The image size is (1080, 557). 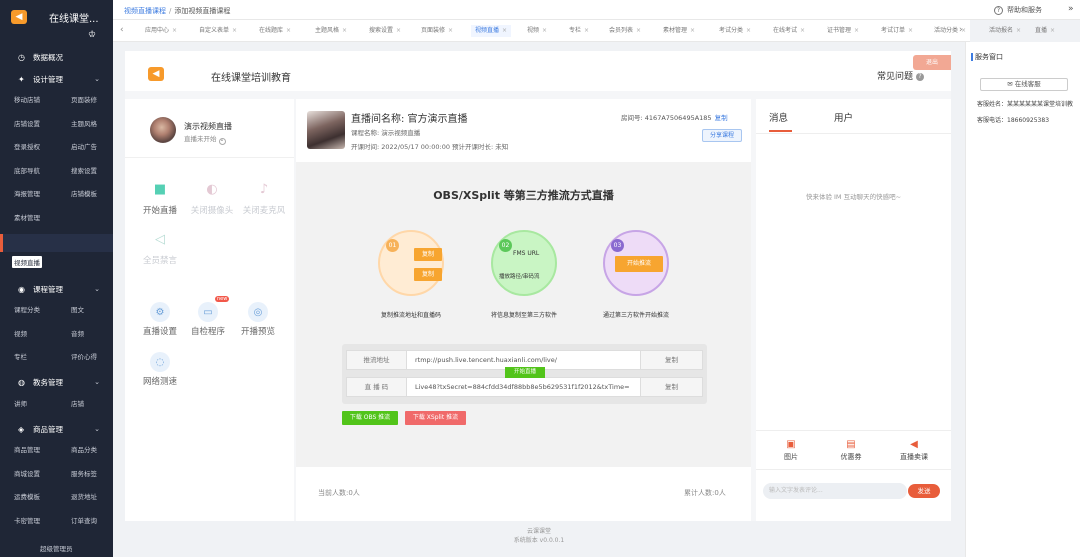 What do you see at coordinates (56, 382) in the screenshot?
I see `sidebar-section-4: ◍ 教务管理 ⌄` at bounding box center [56, 382].